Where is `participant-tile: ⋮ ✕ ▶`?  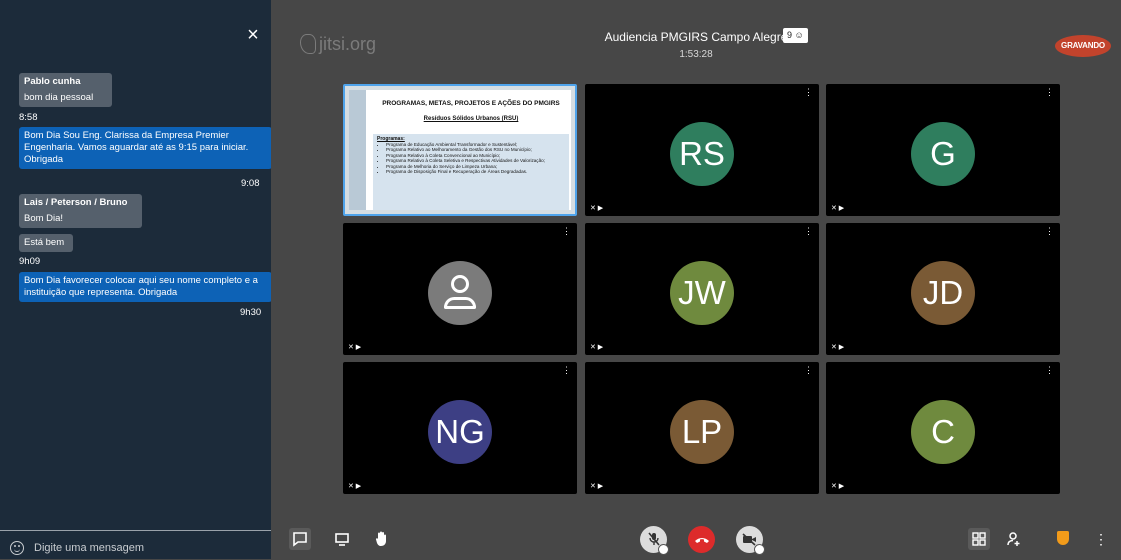 participant-tile: ⋮ ✕ ▶ is located at coordinates (460, 289).